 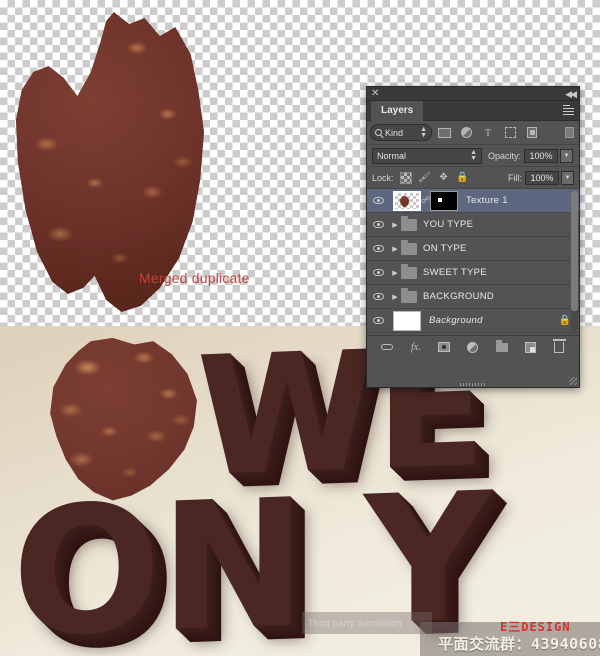 What do you see at coordinates (456, 320) in the screenshot?
I see `layer-name: Background` at bounding box center [456, 320].